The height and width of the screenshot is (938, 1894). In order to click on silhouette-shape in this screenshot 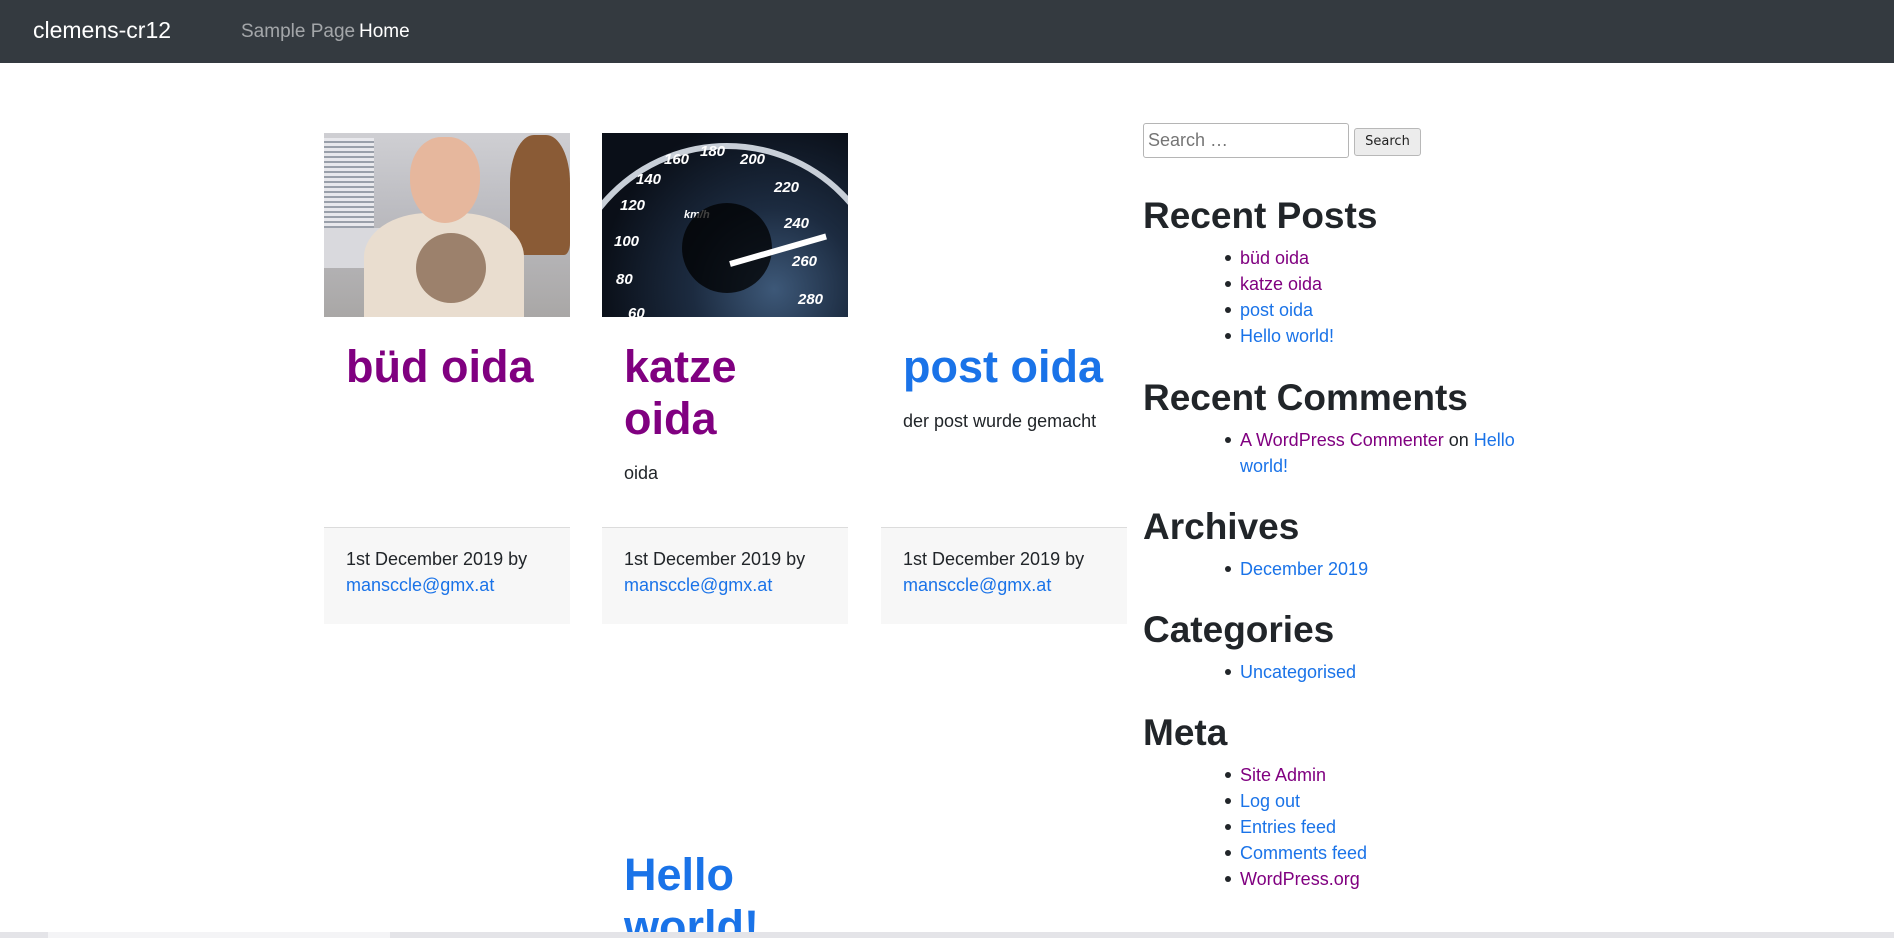, I will do `click(727, 248)`.